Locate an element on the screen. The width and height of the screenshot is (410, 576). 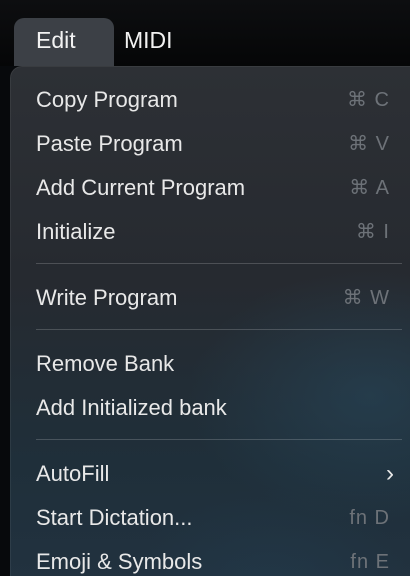
menu-item-label: Emoji & Symbols is located at coordinates (119, 561).